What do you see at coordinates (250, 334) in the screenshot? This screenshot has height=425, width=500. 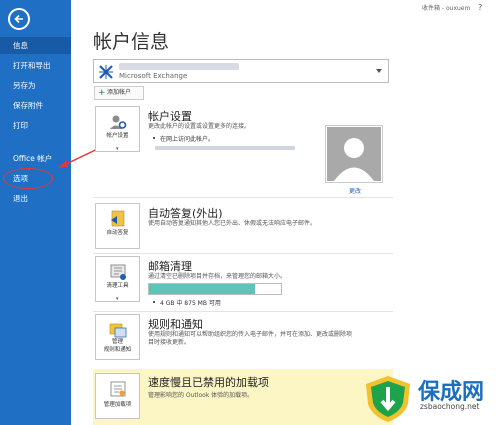 I see `rules-desc-line1: 使用规则和通知可以帮助组织您的传入电子邮件，并可在添加、更改或删除项` at bounding box center [250, 334].